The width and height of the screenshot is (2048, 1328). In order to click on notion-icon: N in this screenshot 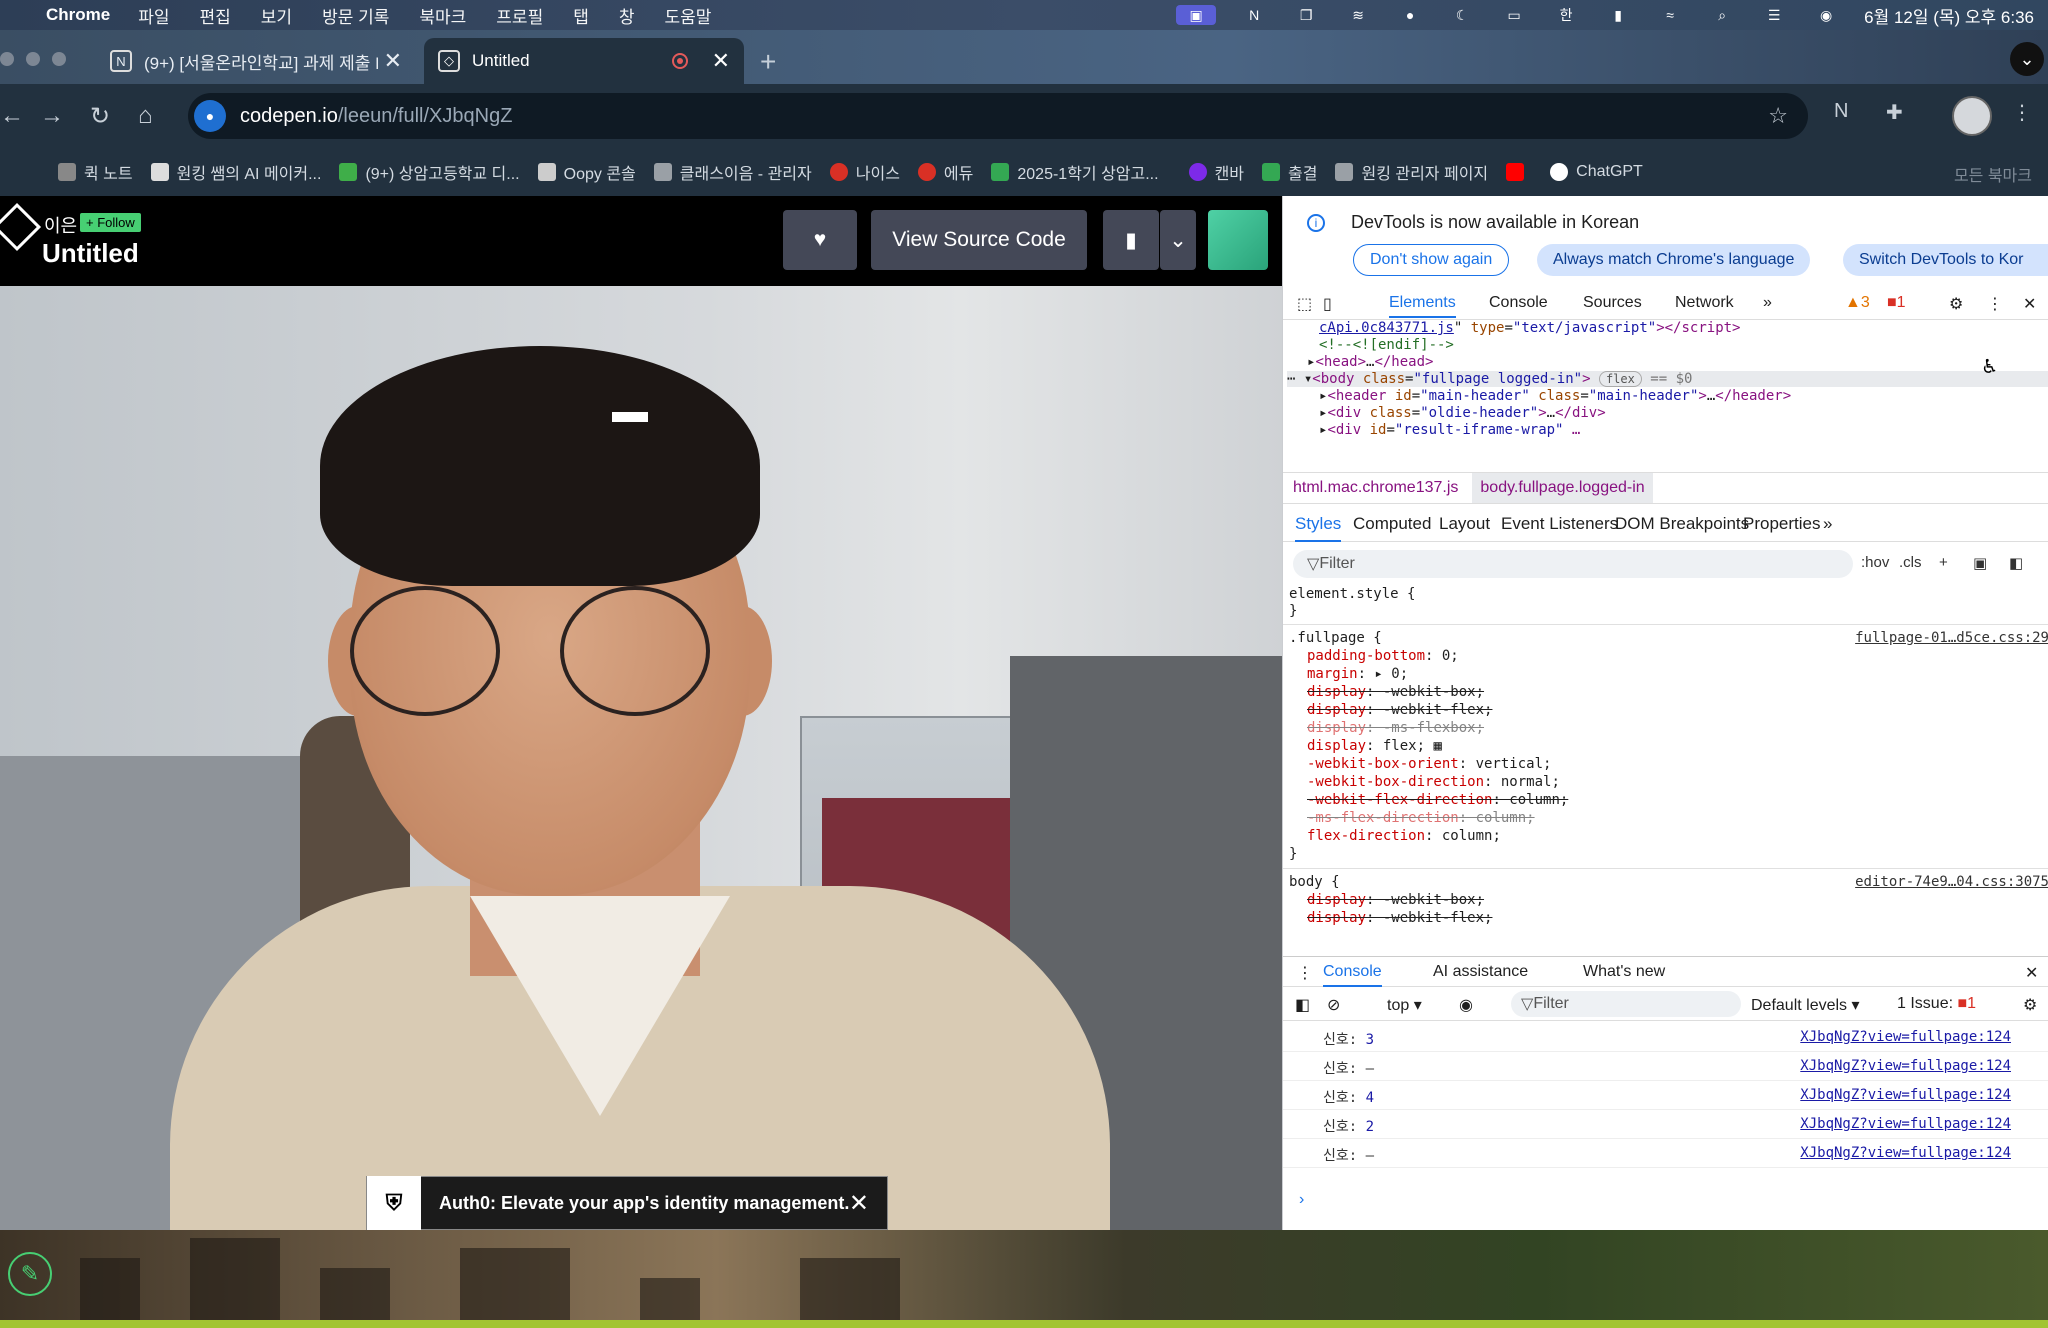, I will do `click(1254, 15)`.